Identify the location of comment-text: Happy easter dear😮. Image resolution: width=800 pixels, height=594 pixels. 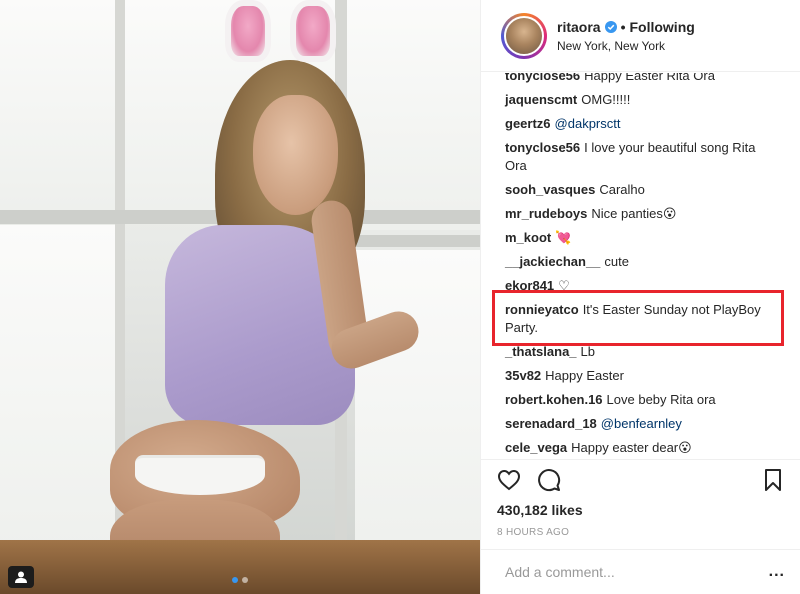
(631, 447).